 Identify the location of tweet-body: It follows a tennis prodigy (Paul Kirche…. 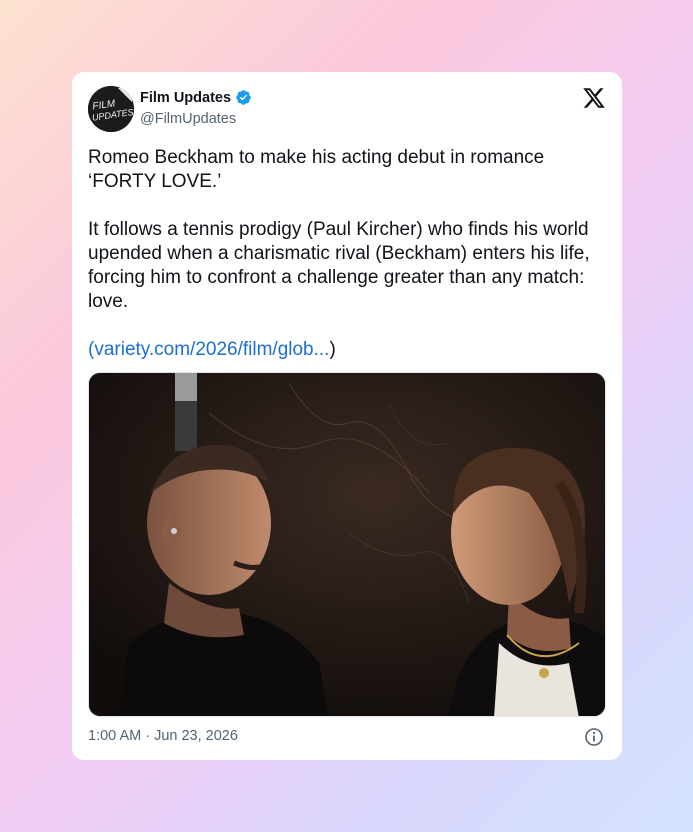
(339, 265).